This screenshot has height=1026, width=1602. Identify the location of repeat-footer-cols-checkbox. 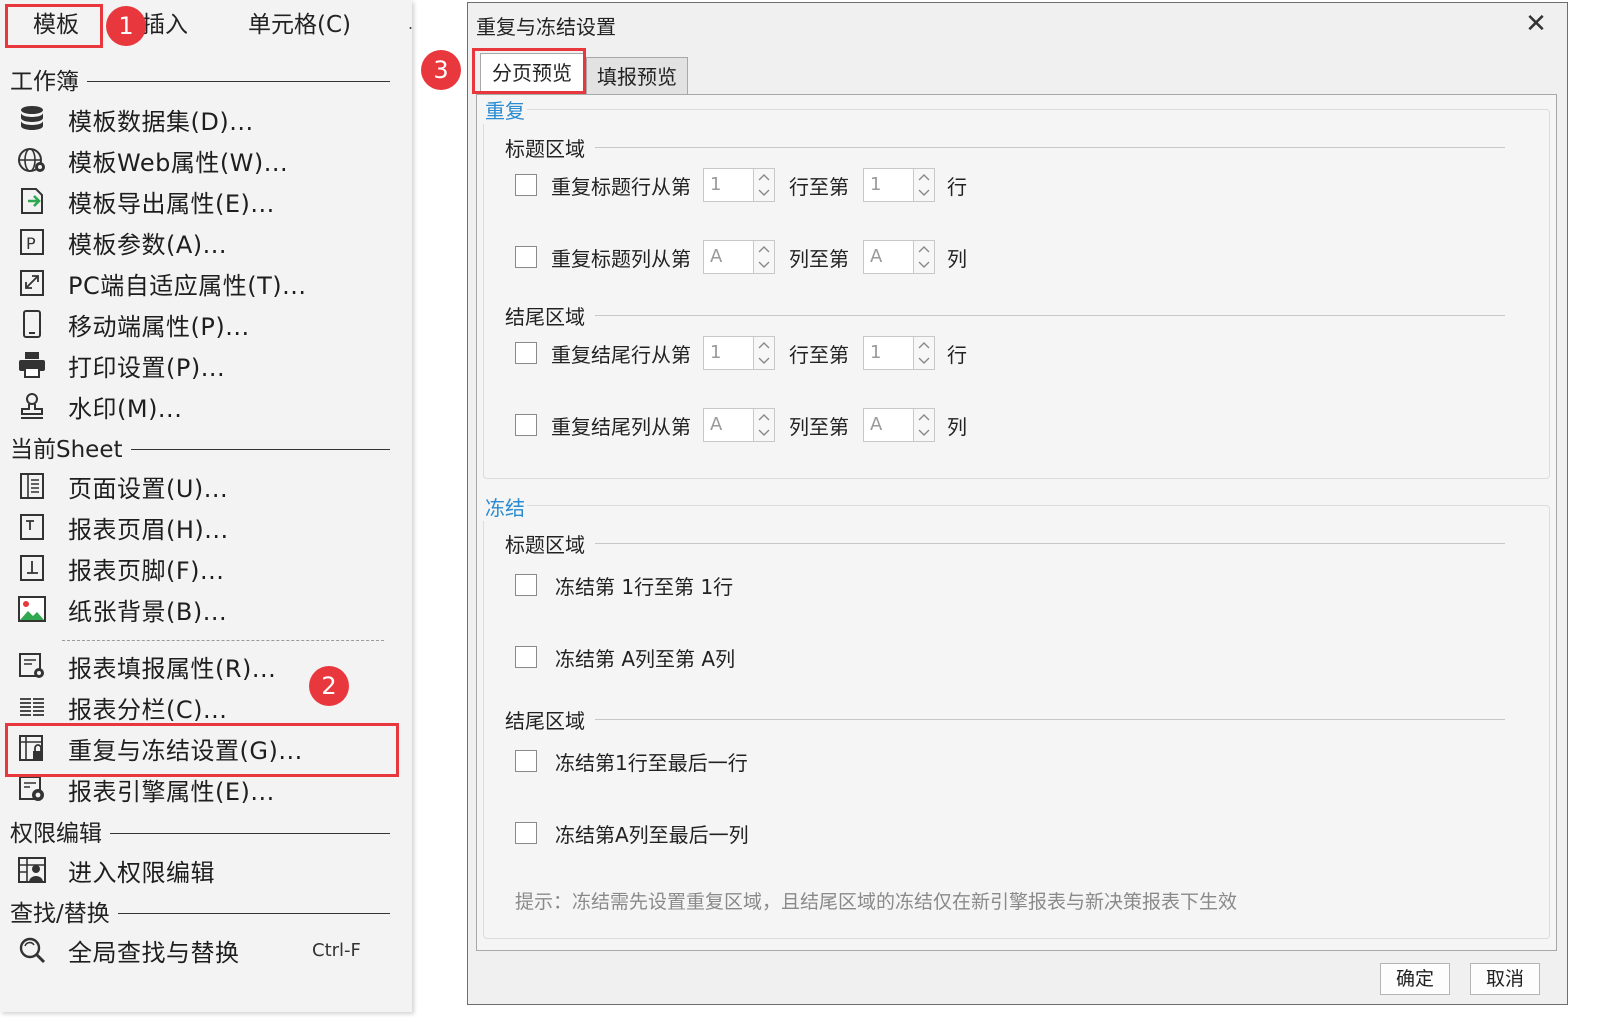
(526, 425).